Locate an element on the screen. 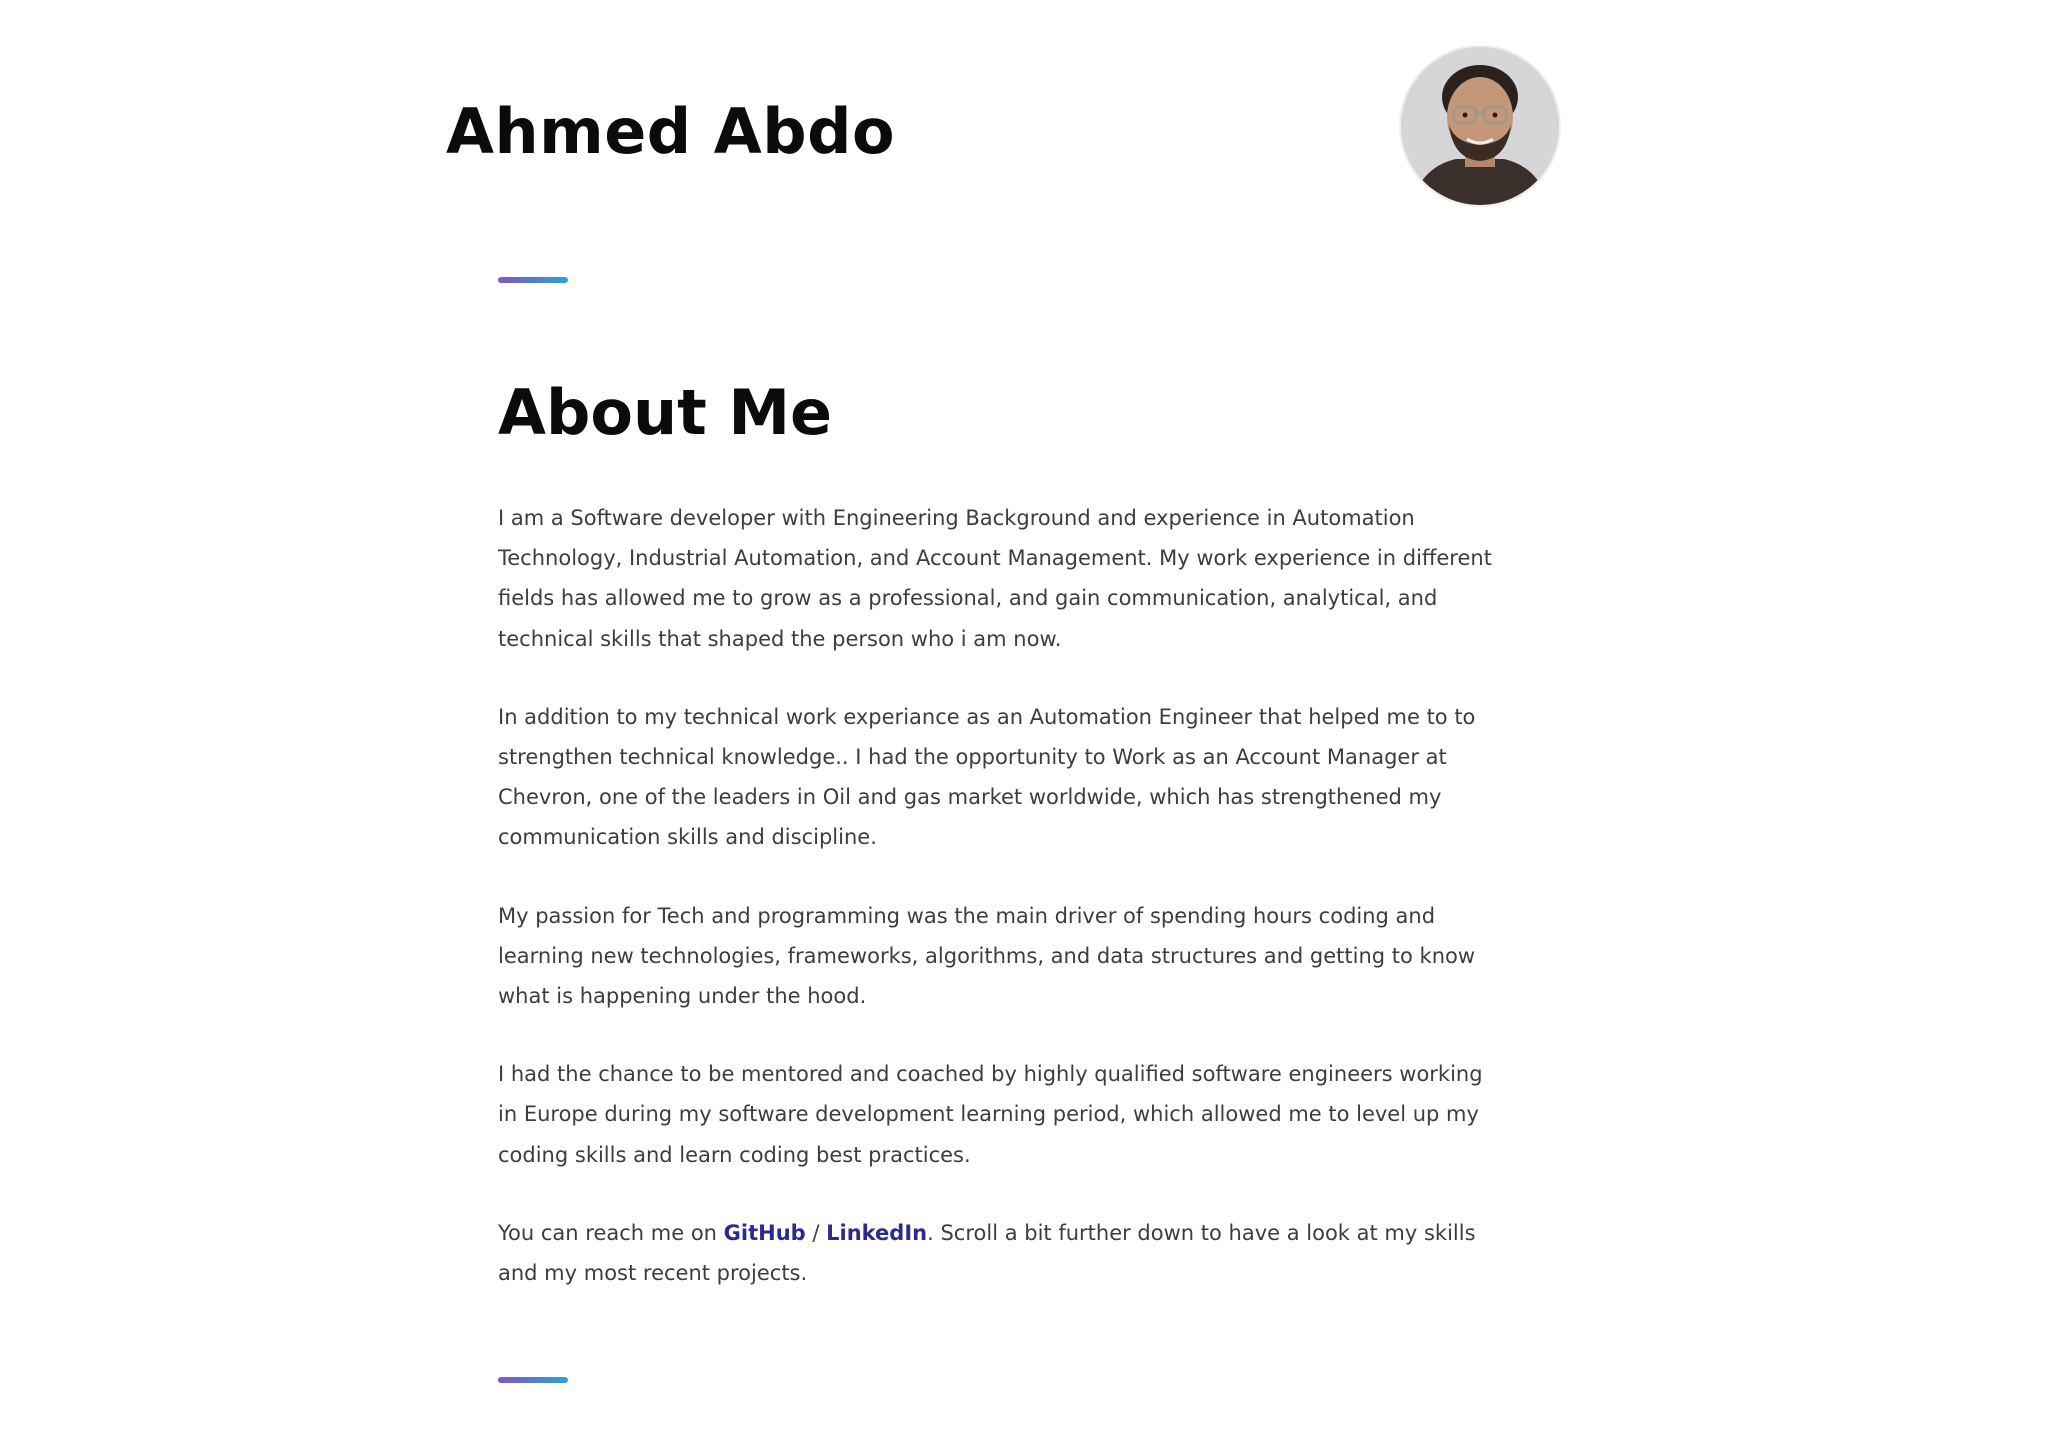 This screenshot has height=1448, width=2048. linkedin-link: LinkedIn is located at coordinates (876, 1233).